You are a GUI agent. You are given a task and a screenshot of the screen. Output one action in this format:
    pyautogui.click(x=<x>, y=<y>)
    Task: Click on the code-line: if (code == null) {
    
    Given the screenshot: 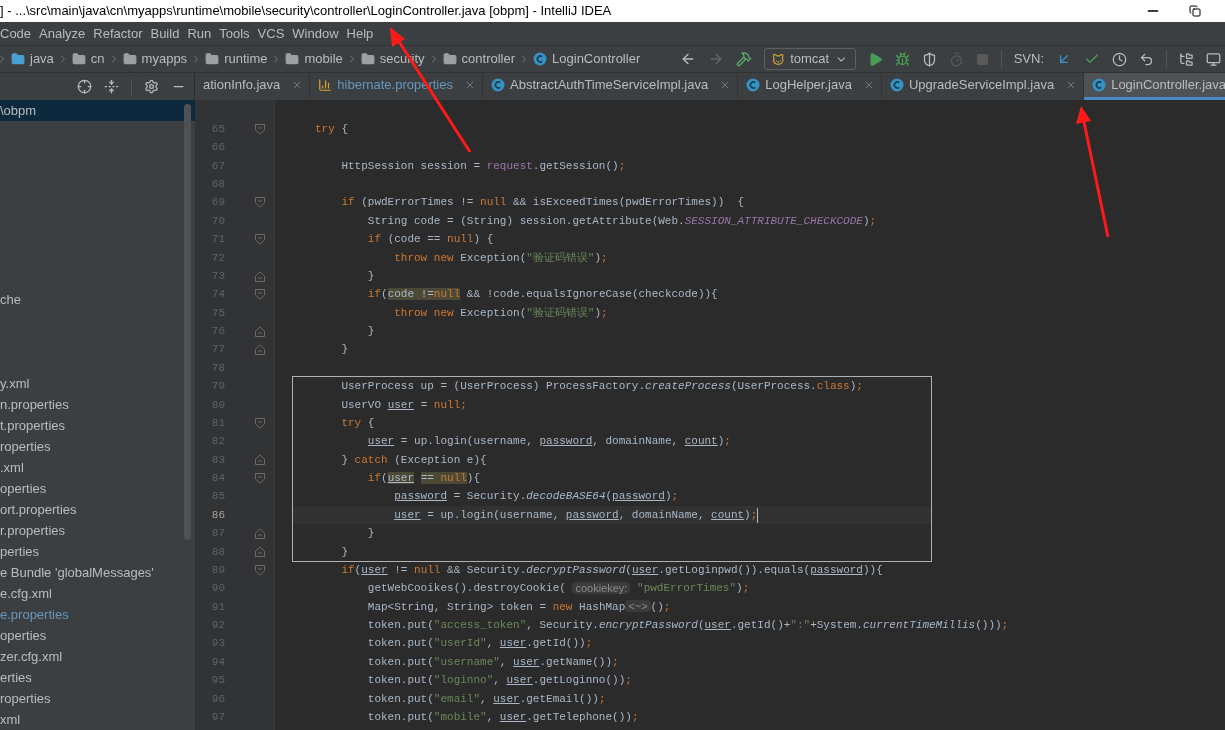 What is the action you would take?
    pyautogui.click(x=430, y=240)
    